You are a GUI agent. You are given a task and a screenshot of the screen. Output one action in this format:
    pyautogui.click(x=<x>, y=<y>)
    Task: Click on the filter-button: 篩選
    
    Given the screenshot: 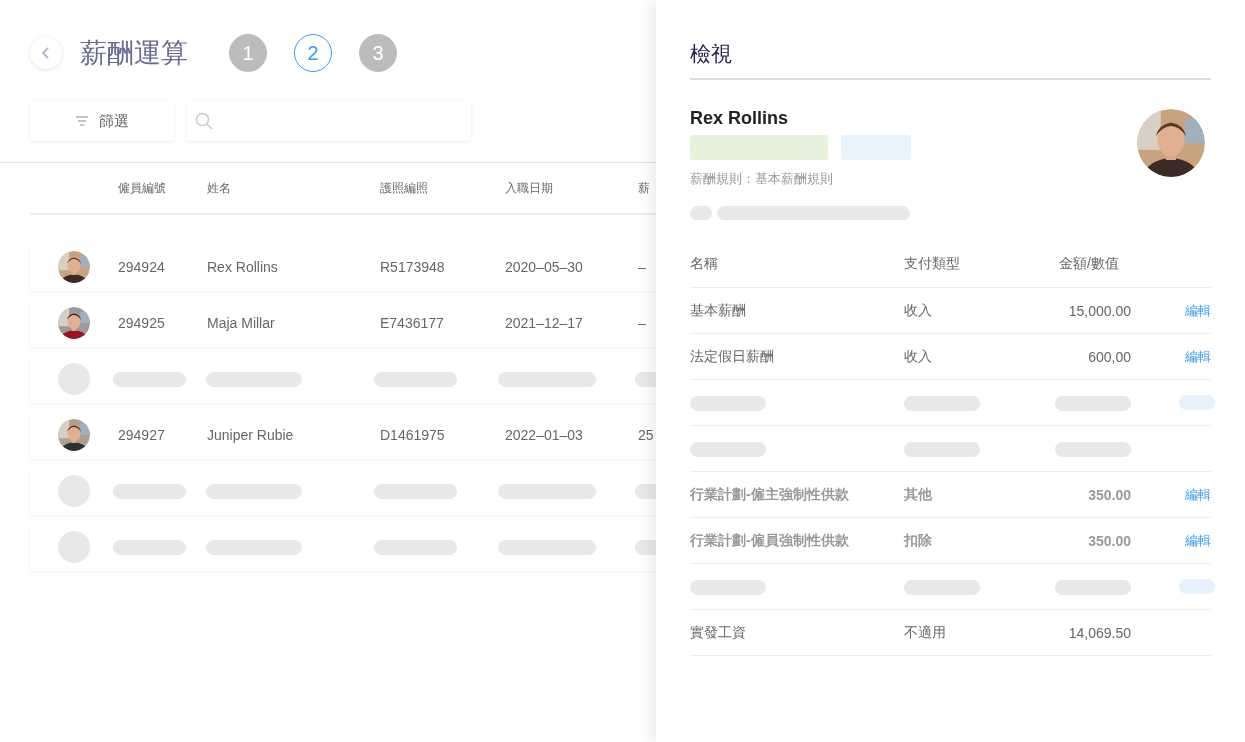 What is the action you would take?
    pyautogui.click(x=102, y=121)
    